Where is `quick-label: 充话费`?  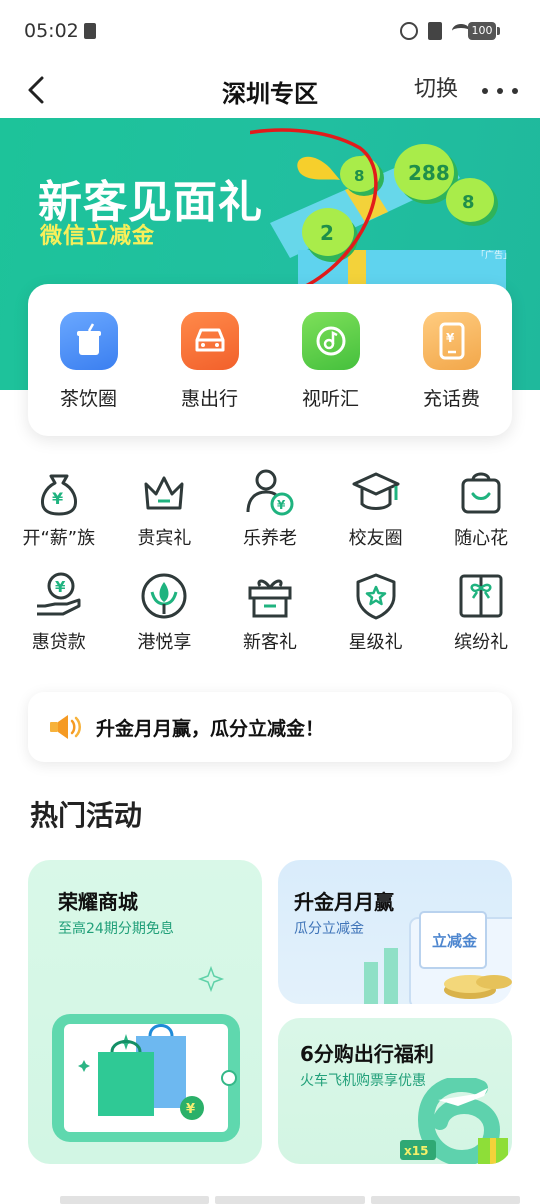
quick-label: 充话费 is located at coordinates (451, 399).